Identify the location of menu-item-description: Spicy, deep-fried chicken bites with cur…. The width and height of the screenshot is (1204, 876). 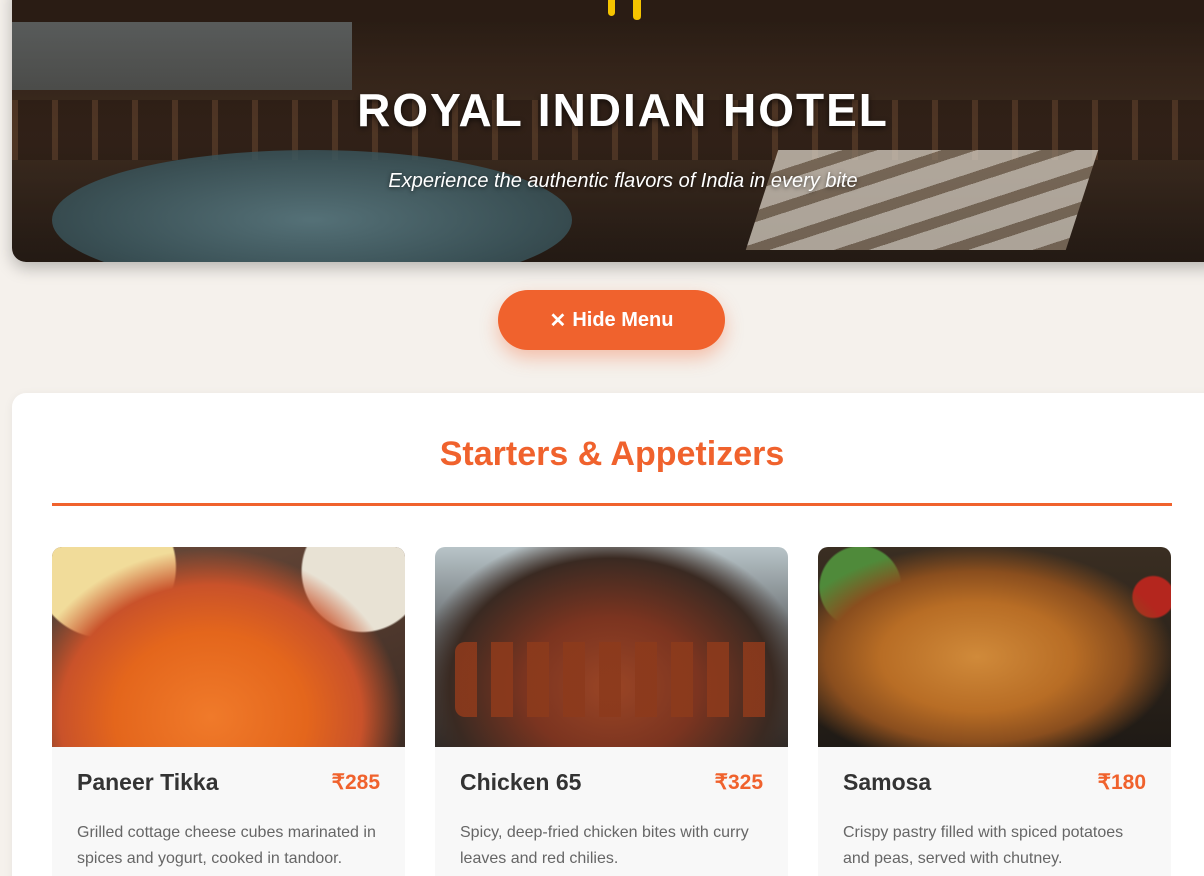
(604, 845).